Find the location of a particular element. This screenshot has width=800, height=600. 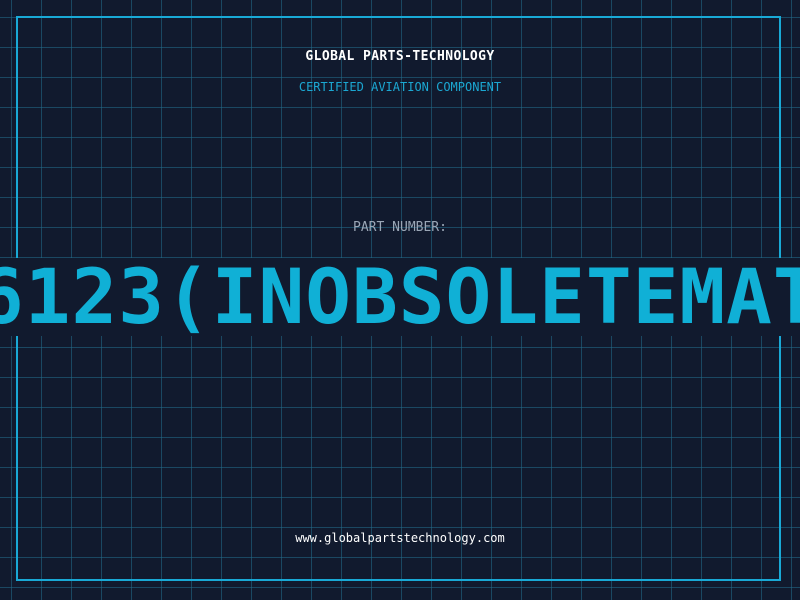

part-number-label: PART NUMBER: is located at coordinates (400, 227).